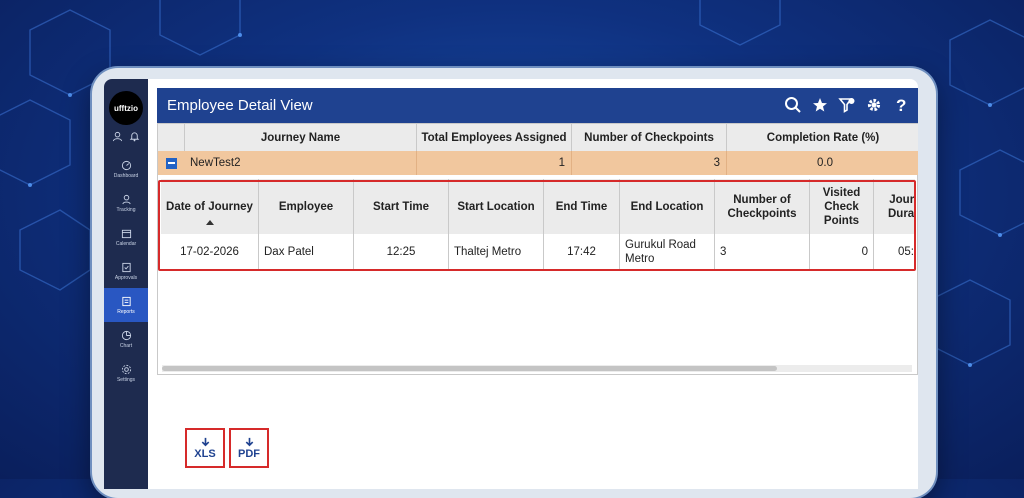 This screenshot has height=498, width=1024. Describe the element at coordinates (126, 199) in the screenshot. I see `tracking-icon` at that location.